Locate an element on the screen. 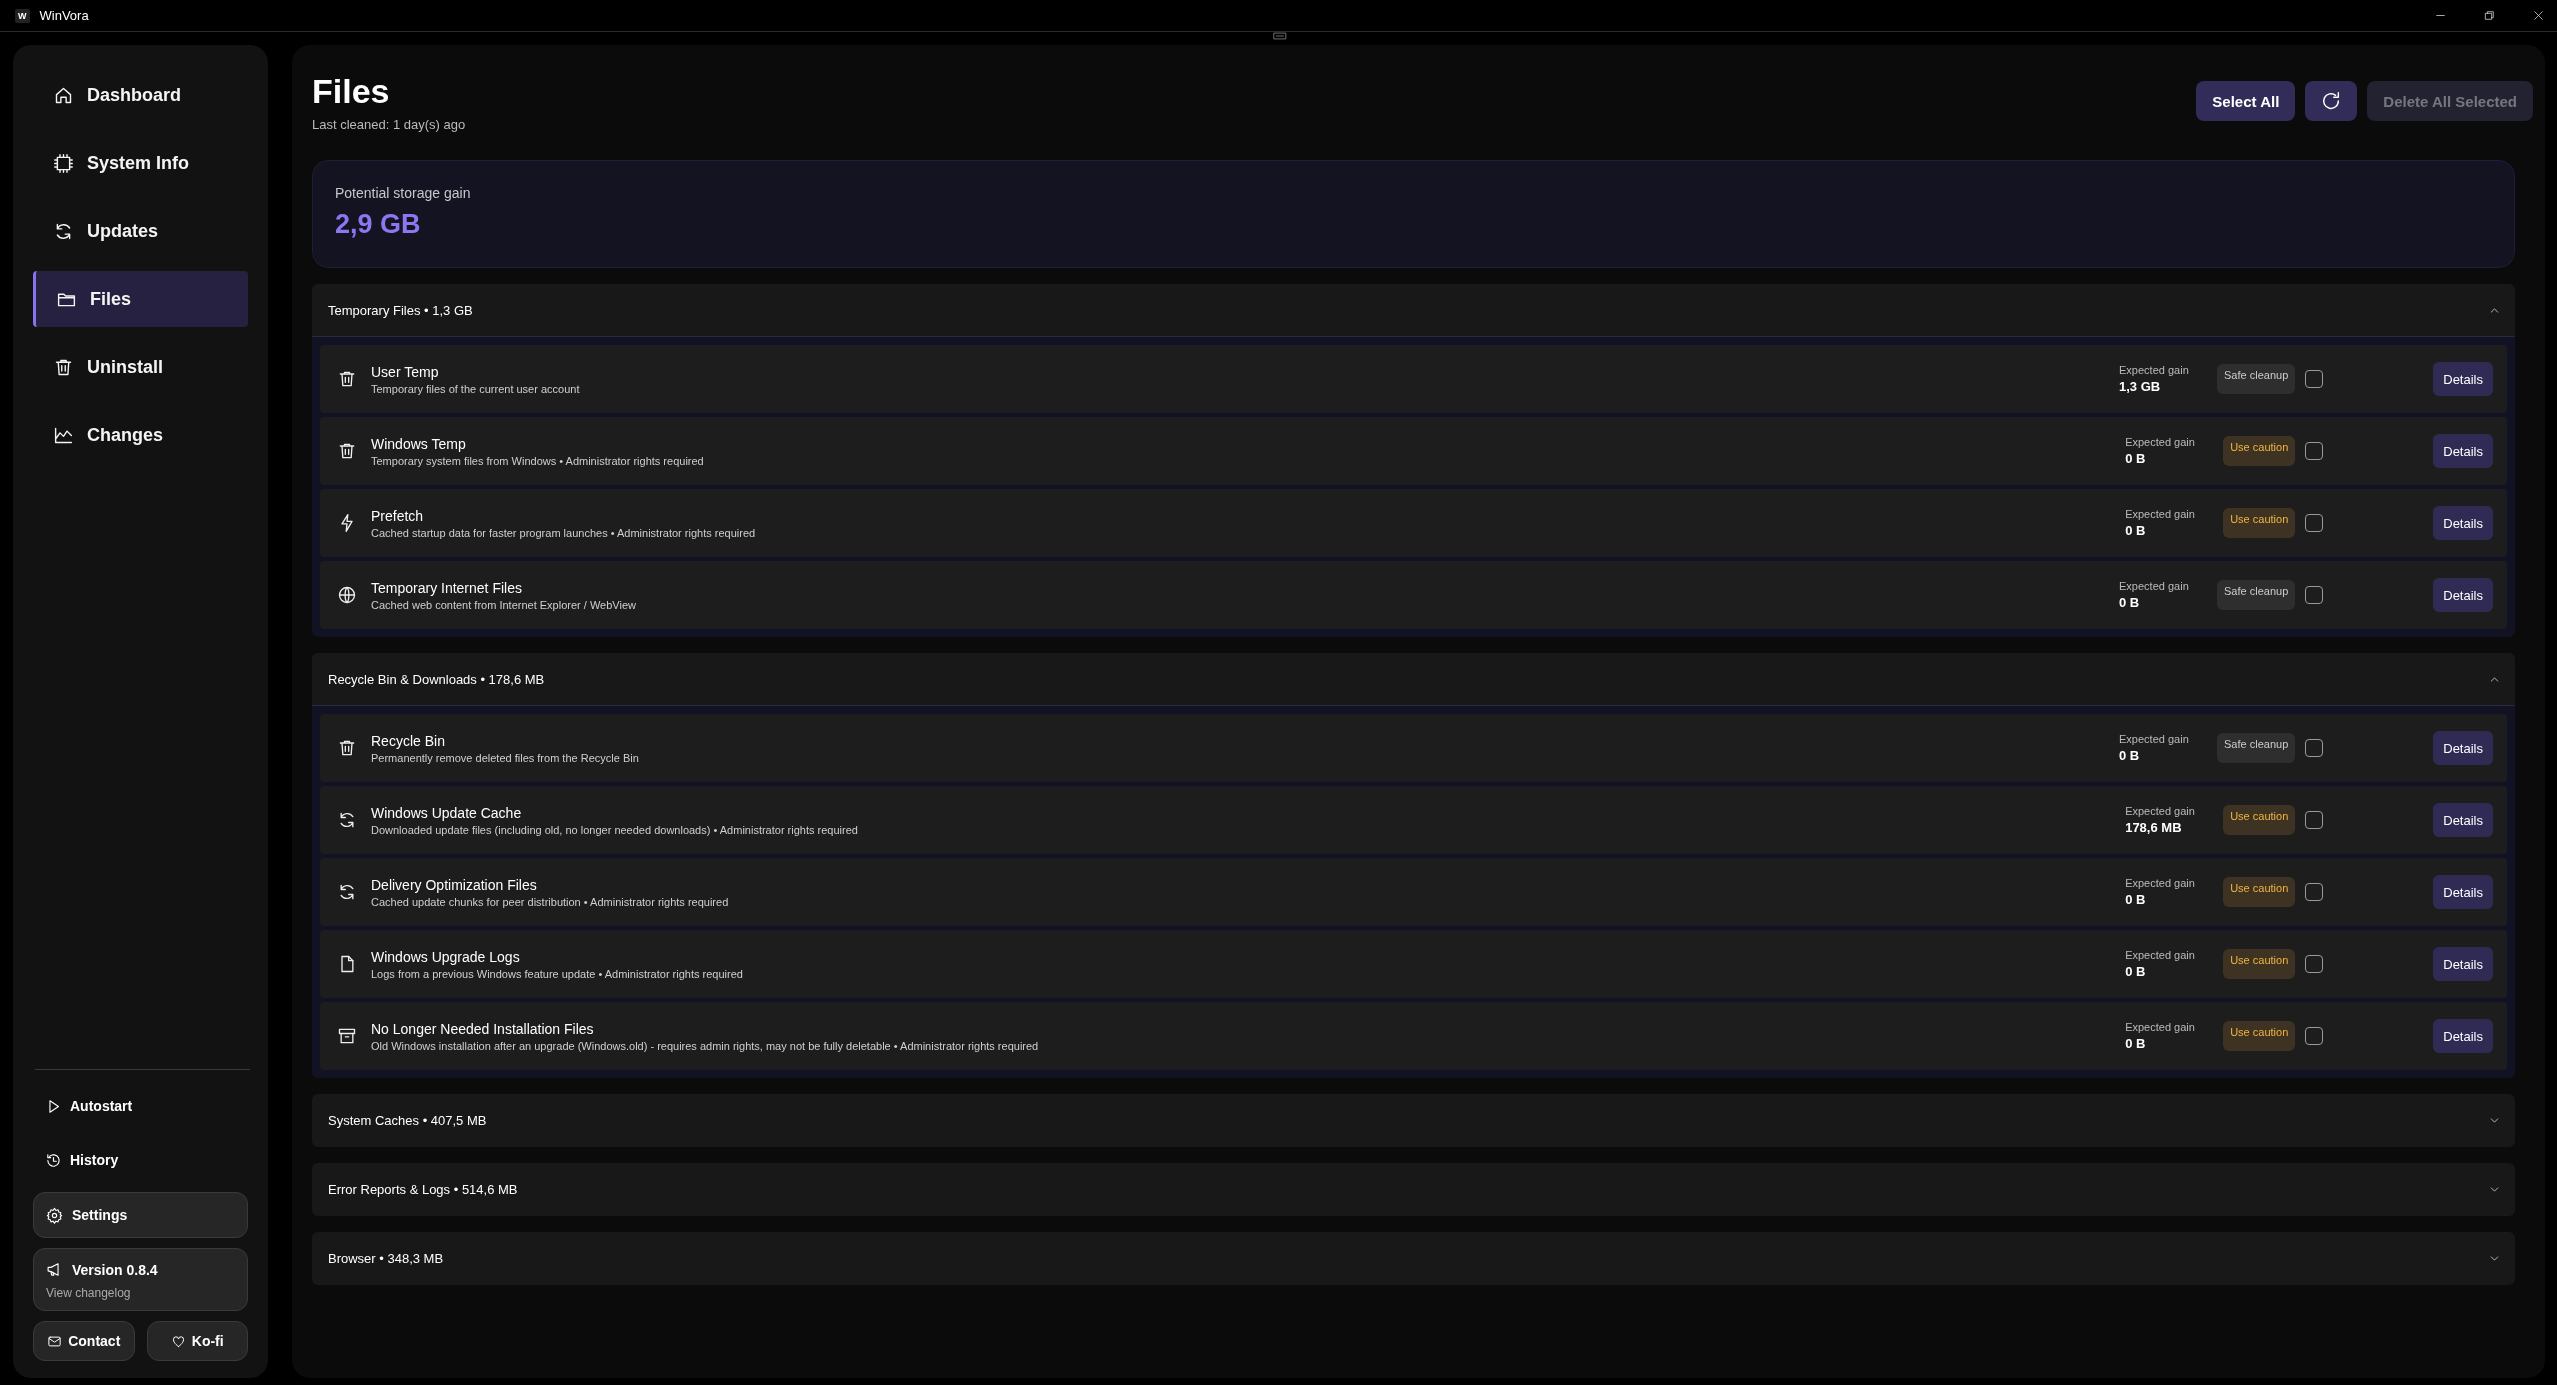 The image size is (2557, 1385). summary-value: 2,9 GB is located at coordinates (378, 224).